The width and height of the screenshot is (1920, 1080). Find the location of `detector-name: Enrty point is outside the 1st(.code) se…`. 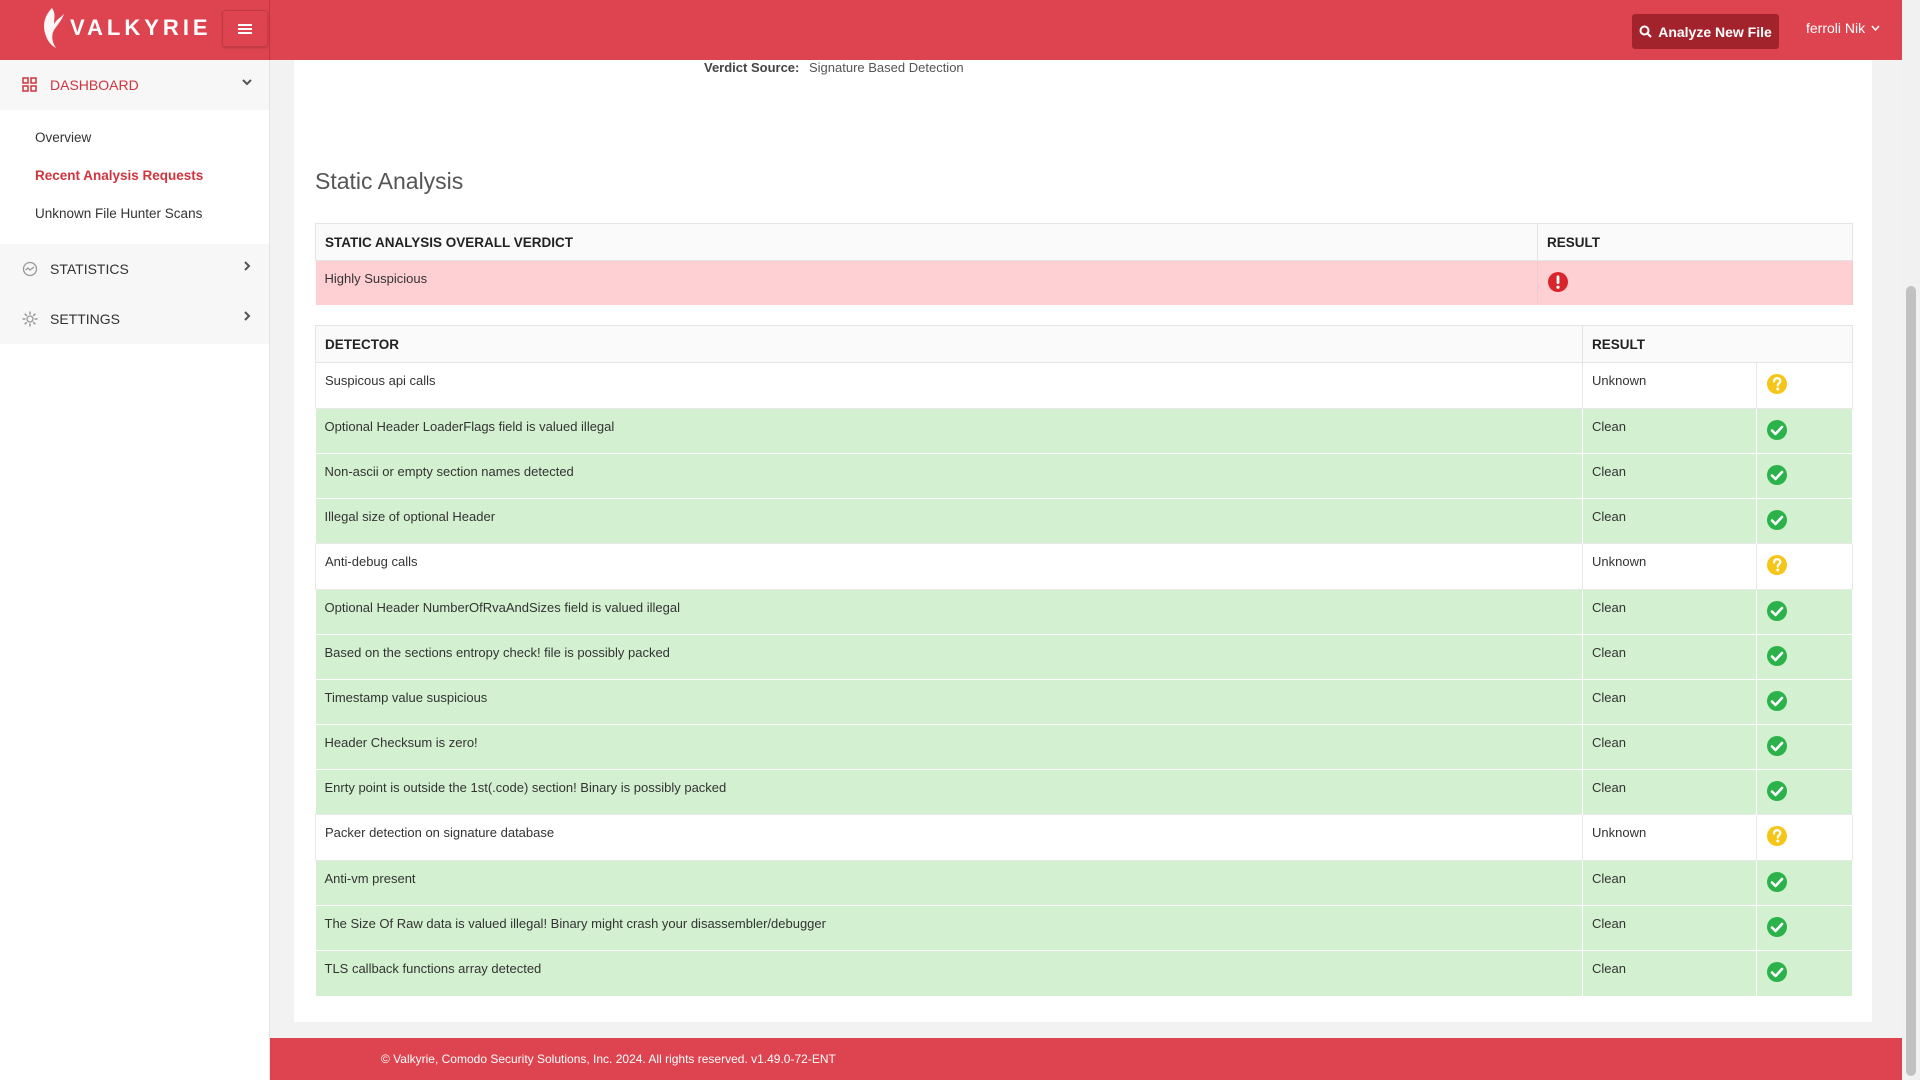

detector-name: Enrty point is outside the 1st(.code) se… is located at coordinates (949, 792).